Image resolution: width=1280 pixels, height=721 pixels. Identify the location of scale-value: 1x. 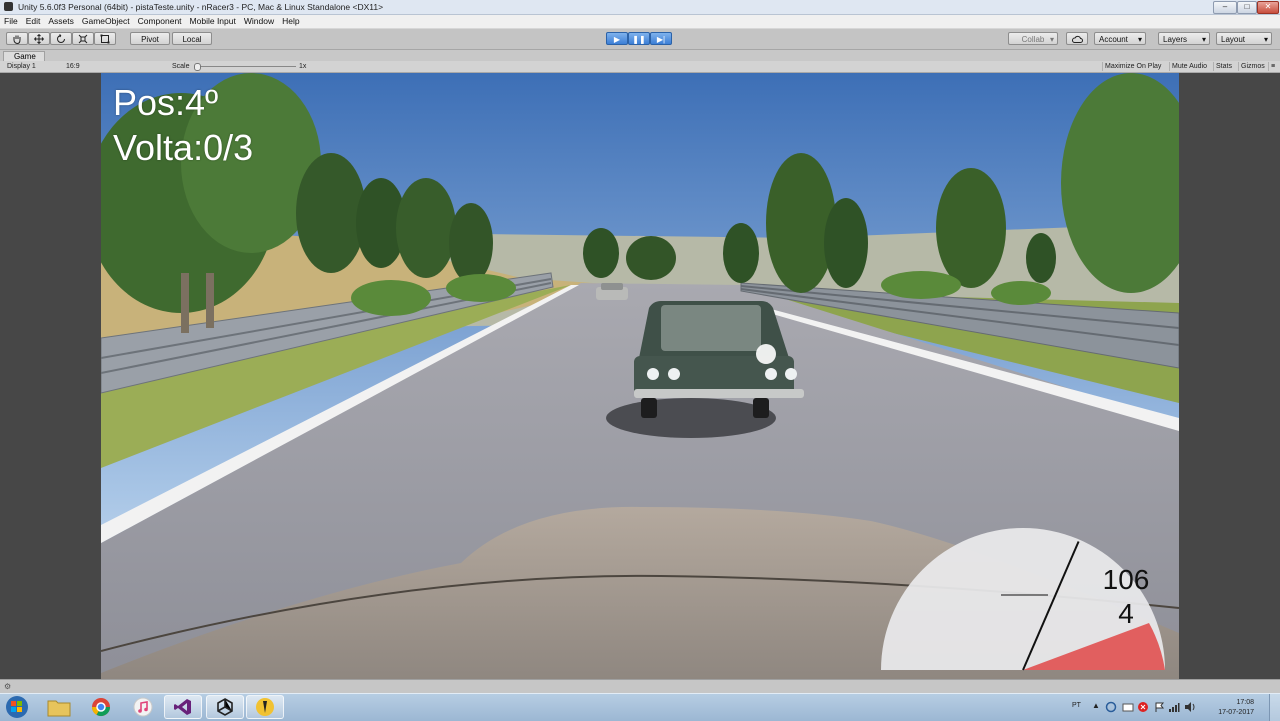
(303, 66).